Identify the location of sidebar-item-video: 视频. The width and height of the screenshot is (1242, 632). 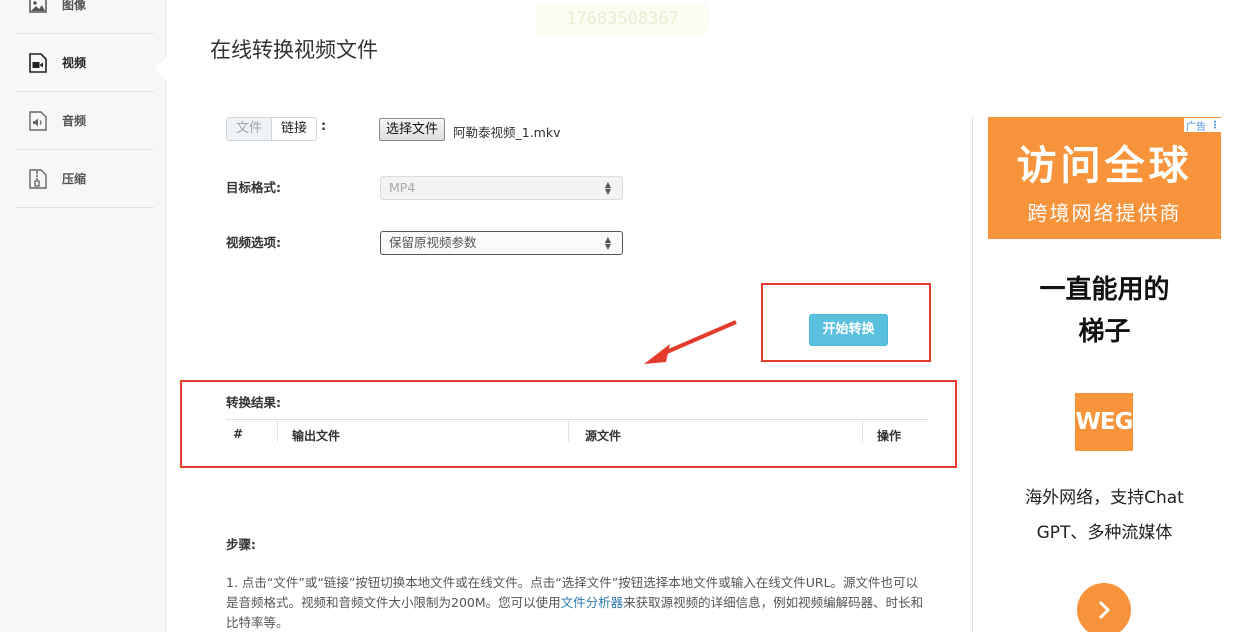
(85, 63).